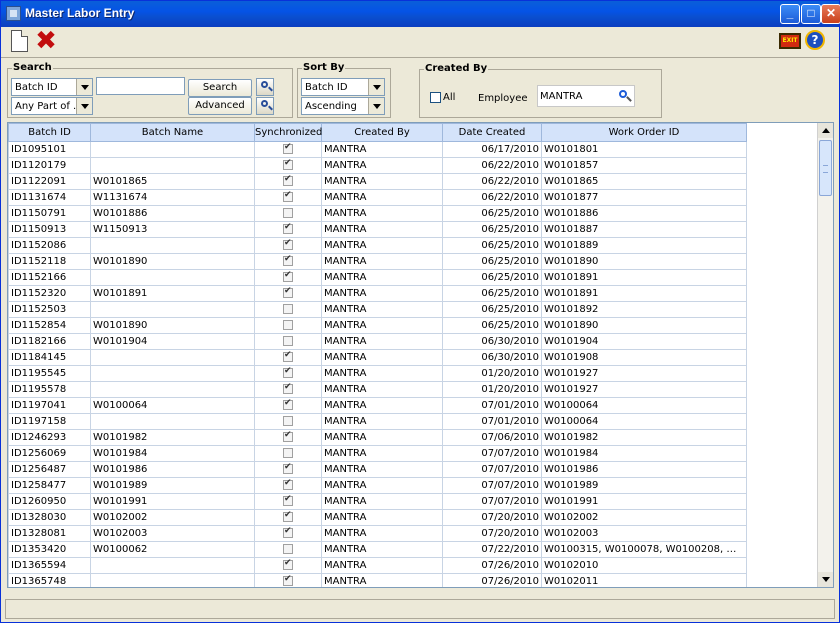 The image size is (840, 623). Describe the element at coordinates (49, 181) in the screenshot. I see `cell-batch-id: ID1122091` at that location.